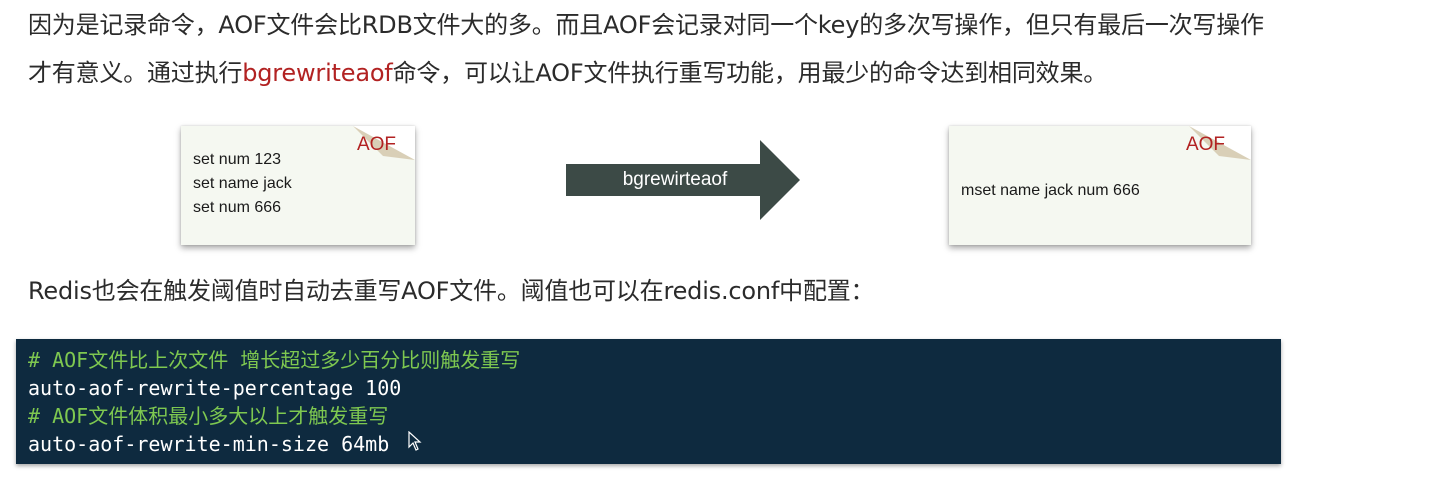  Describe the element at coordinates (415, 441) in the screenshot. I see `mouse-cursor-icon` at that location.